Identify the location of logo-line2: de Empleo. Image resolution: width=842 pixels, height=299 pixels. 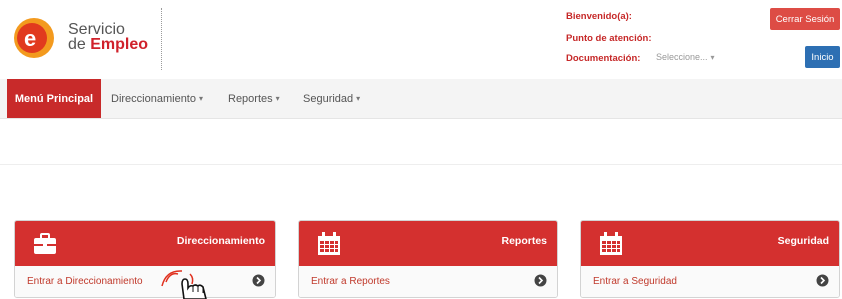
(108, 44).